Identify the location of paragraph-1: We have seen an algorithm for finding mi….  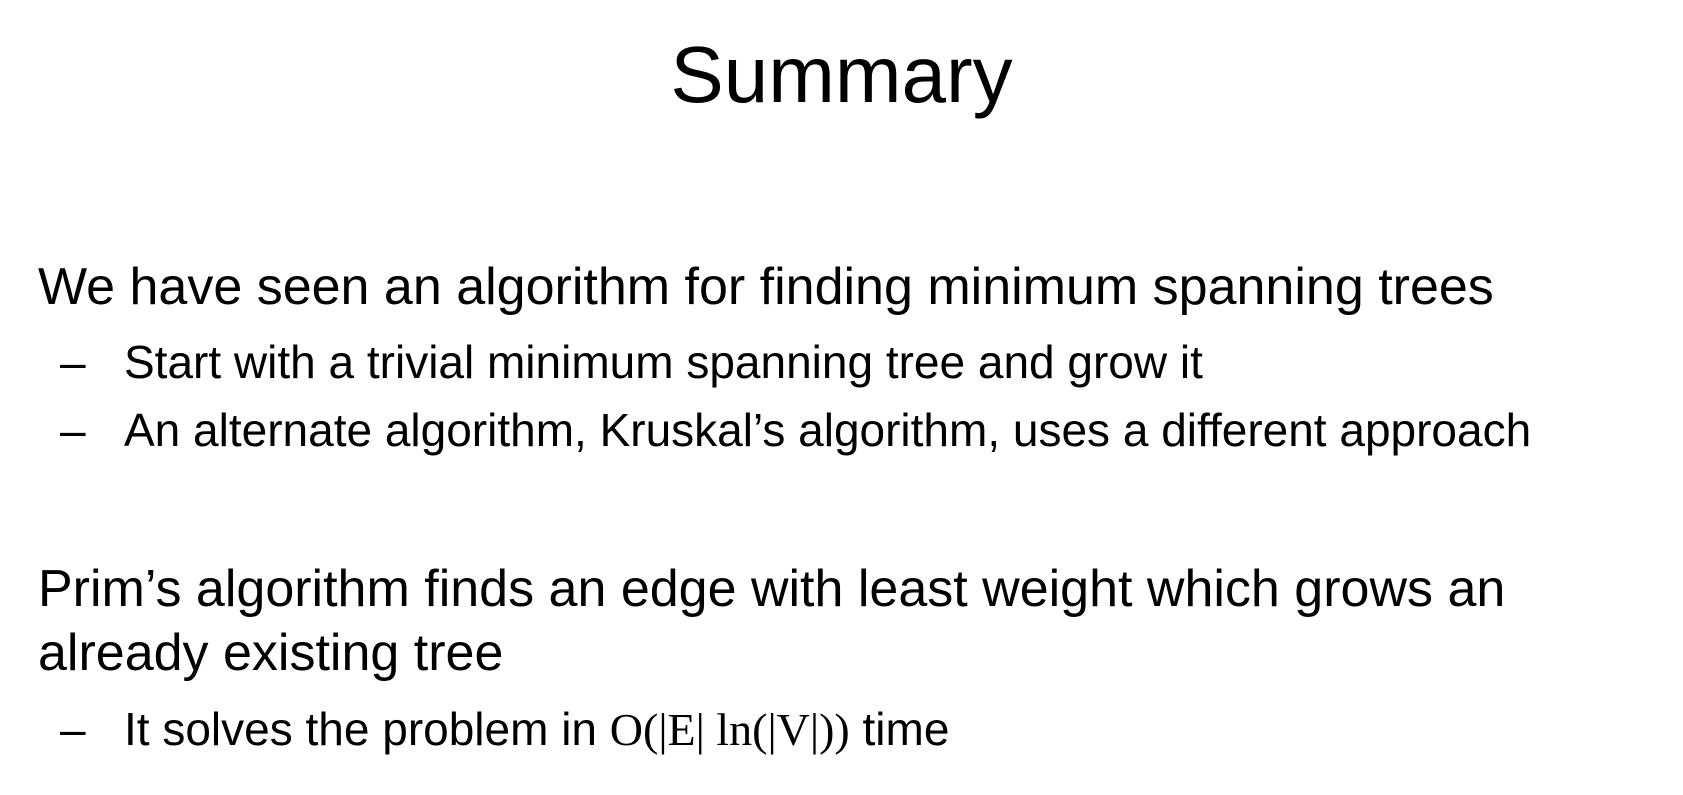
(766, 287).